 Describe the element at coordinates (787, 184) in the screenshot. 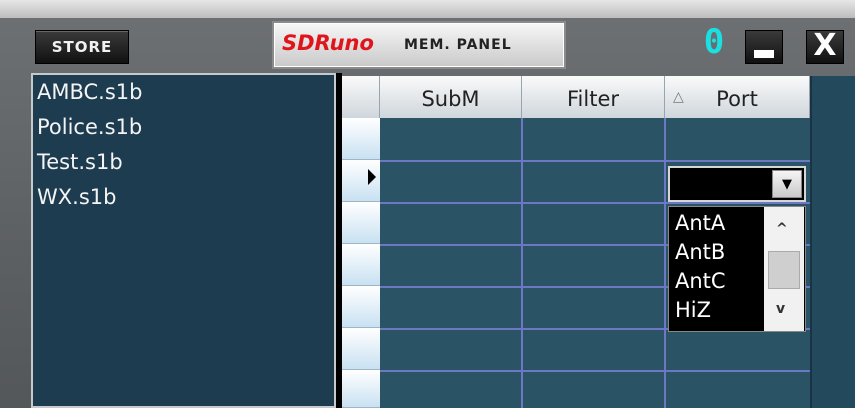

I see `chevron-down-icon: ▼` at that location.